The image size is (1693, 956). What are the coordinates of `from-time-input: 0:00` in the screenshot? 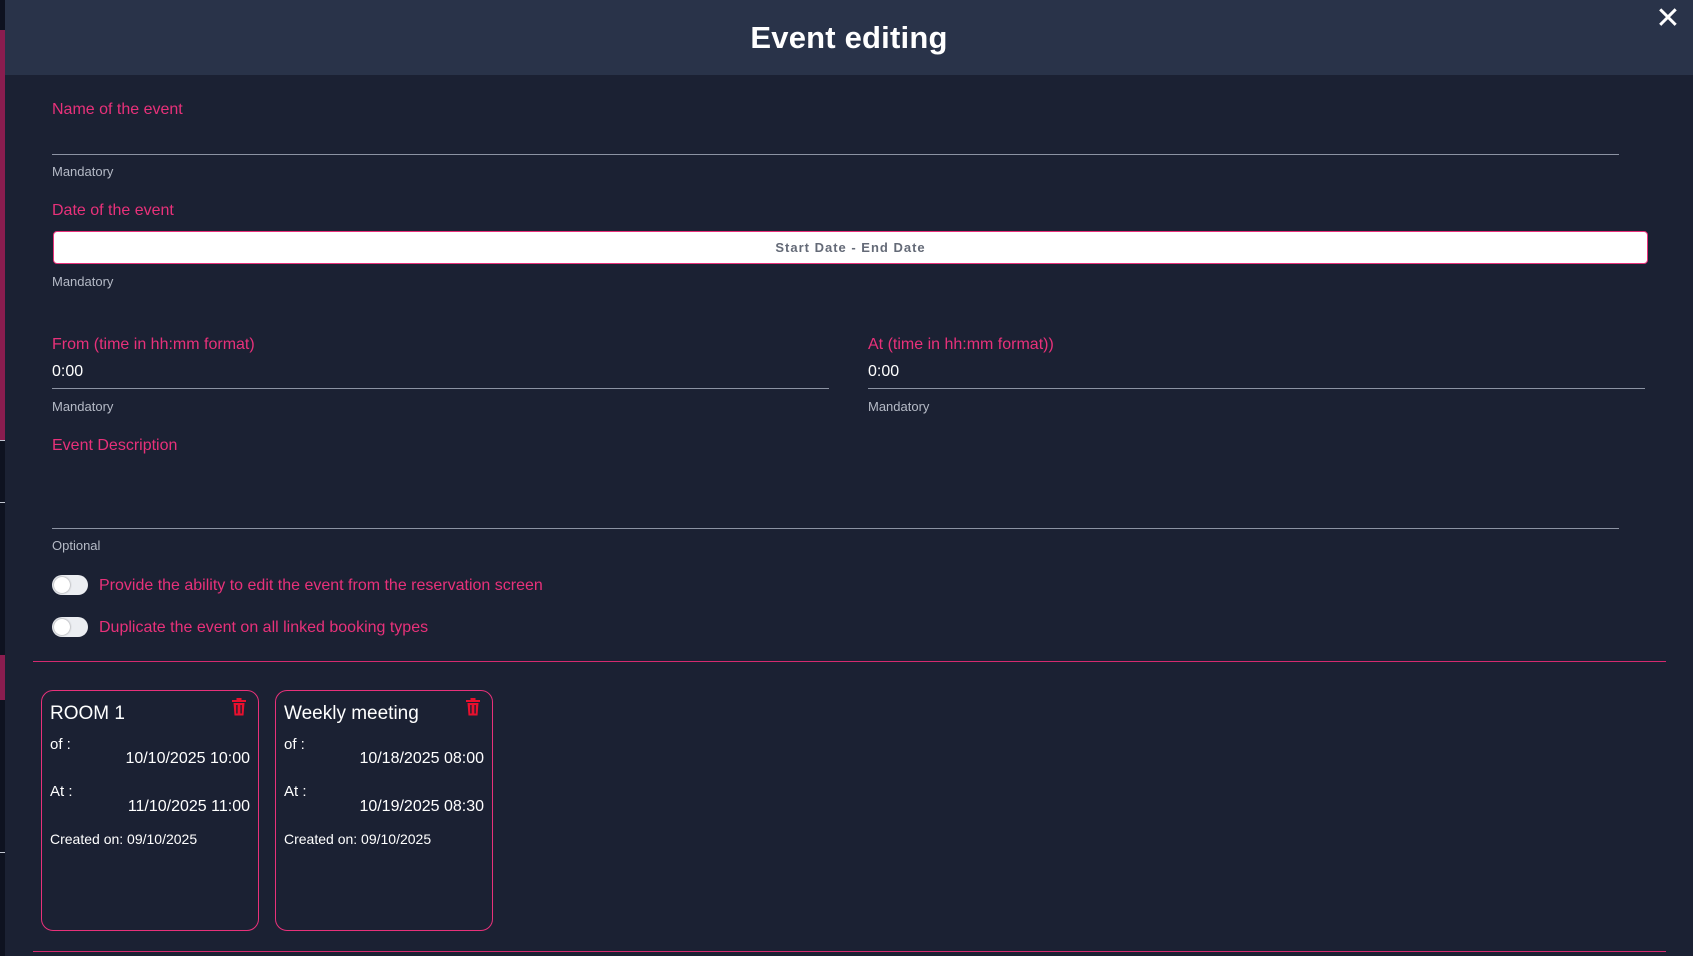 It's located at (67, 372).